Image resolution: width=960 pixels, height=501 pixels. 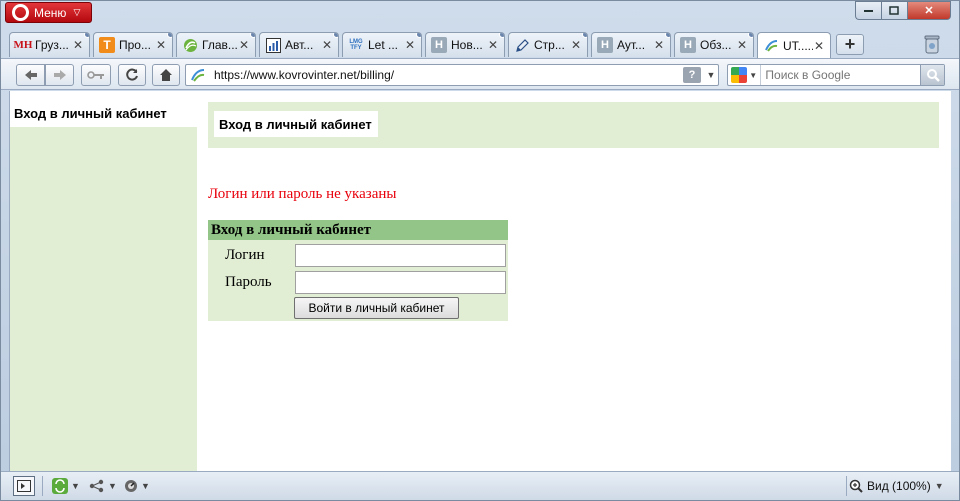 What do you see at coordinates (131, 486) in the screenshot?
I see `gauge-icon` at bounding box center [131, 486].